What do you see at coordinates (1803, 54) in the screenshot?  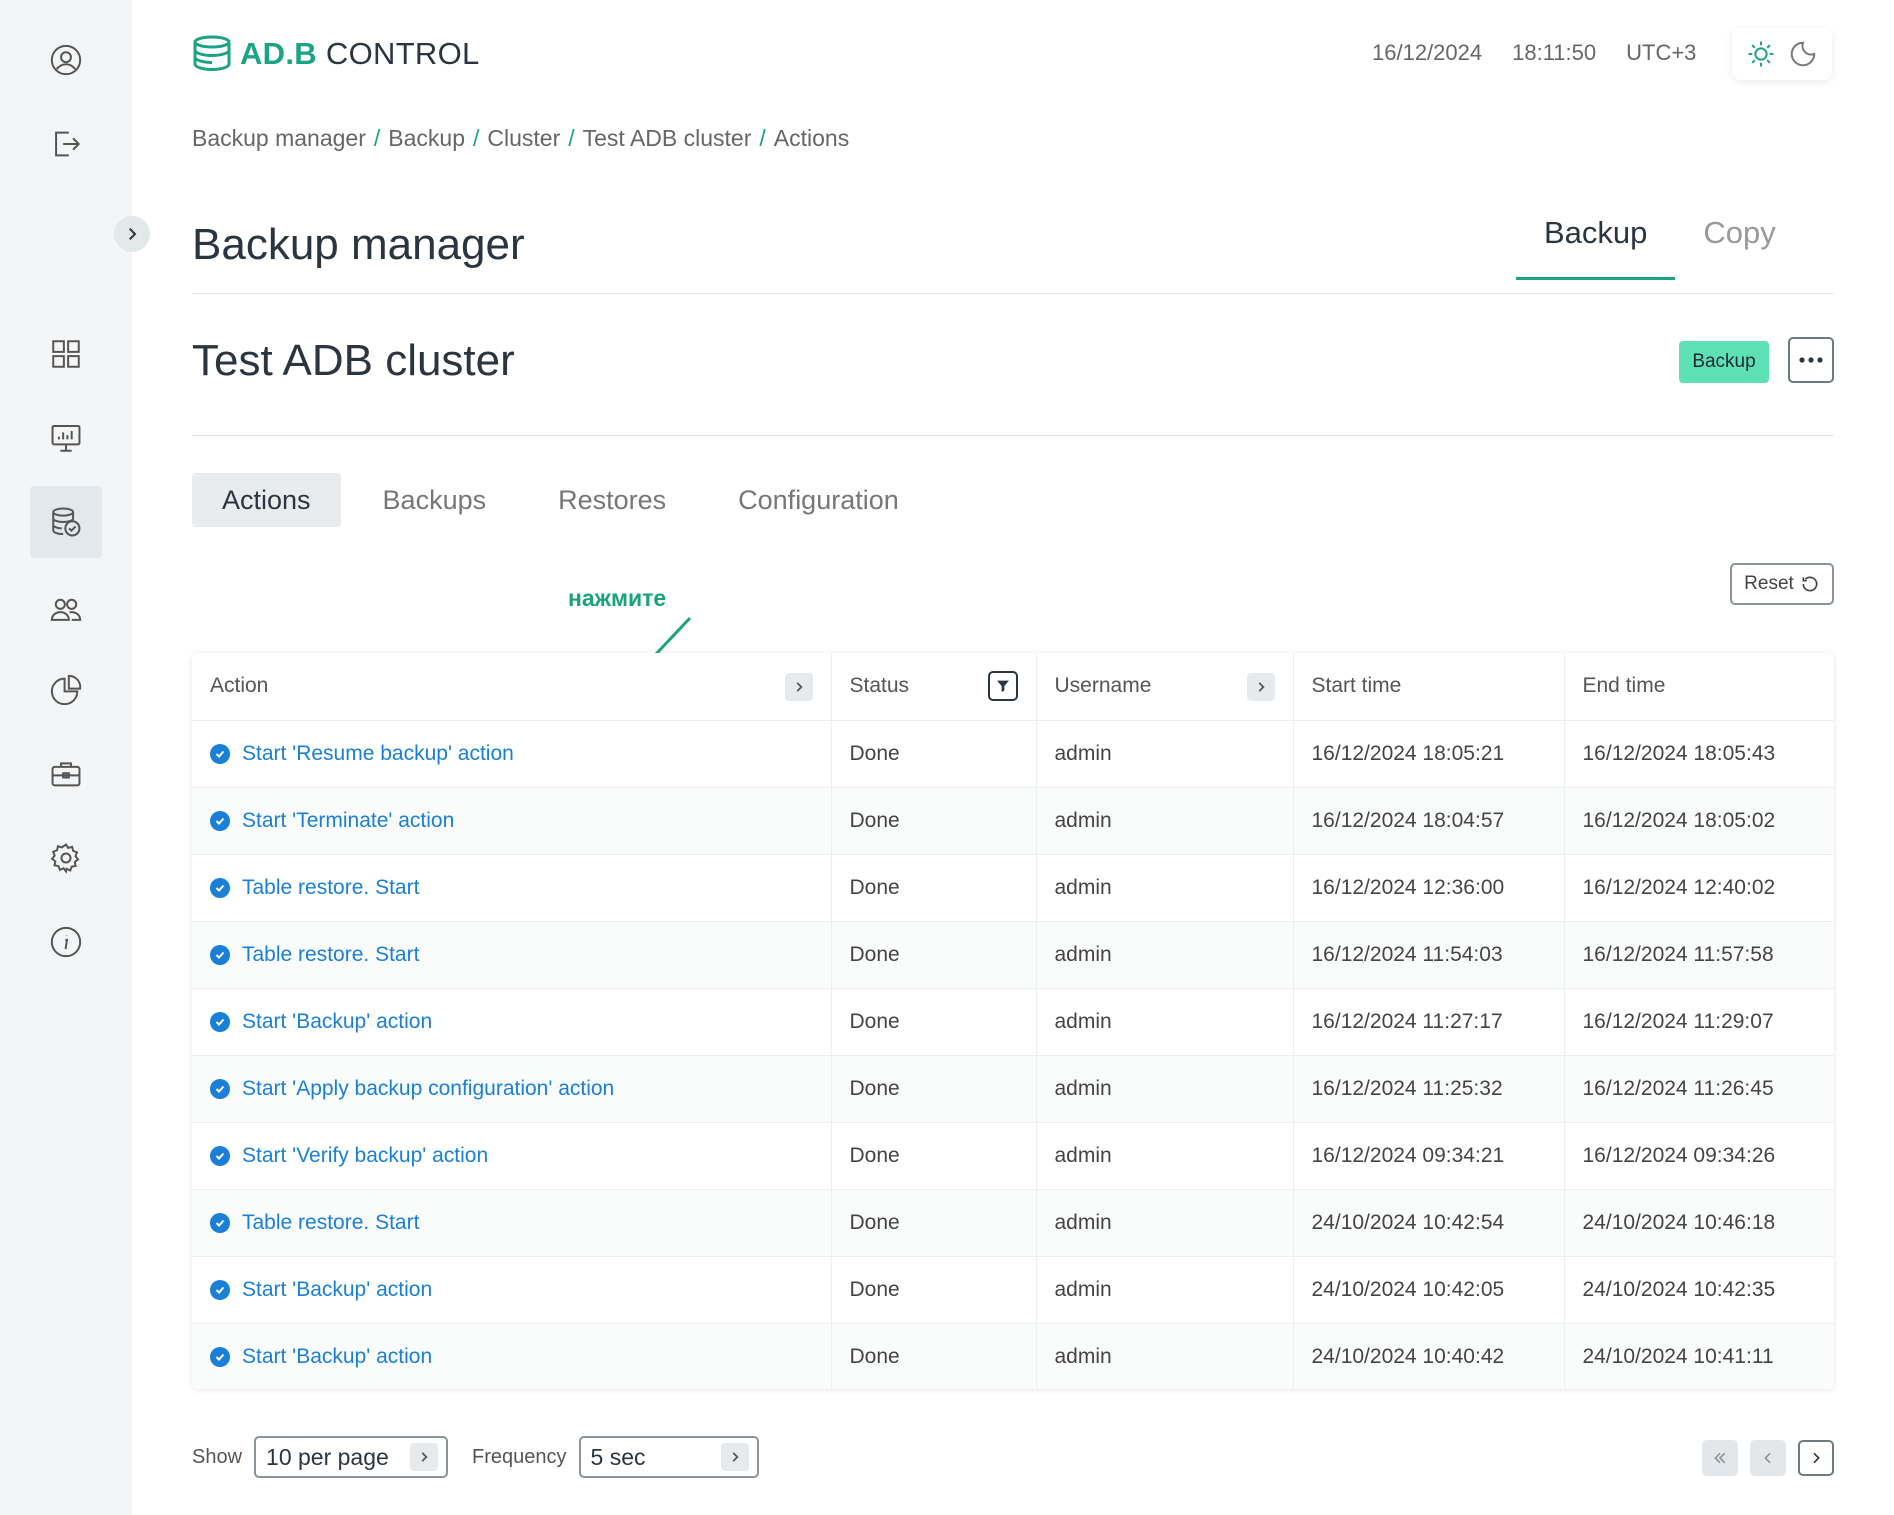 I see `moon-icon` at bounding box center [1803, 54].